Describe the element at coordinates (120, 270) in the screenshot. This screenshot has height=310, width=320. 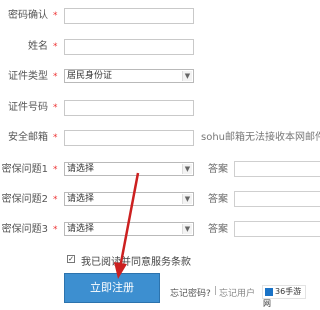
I see `arrow-head` at that location.